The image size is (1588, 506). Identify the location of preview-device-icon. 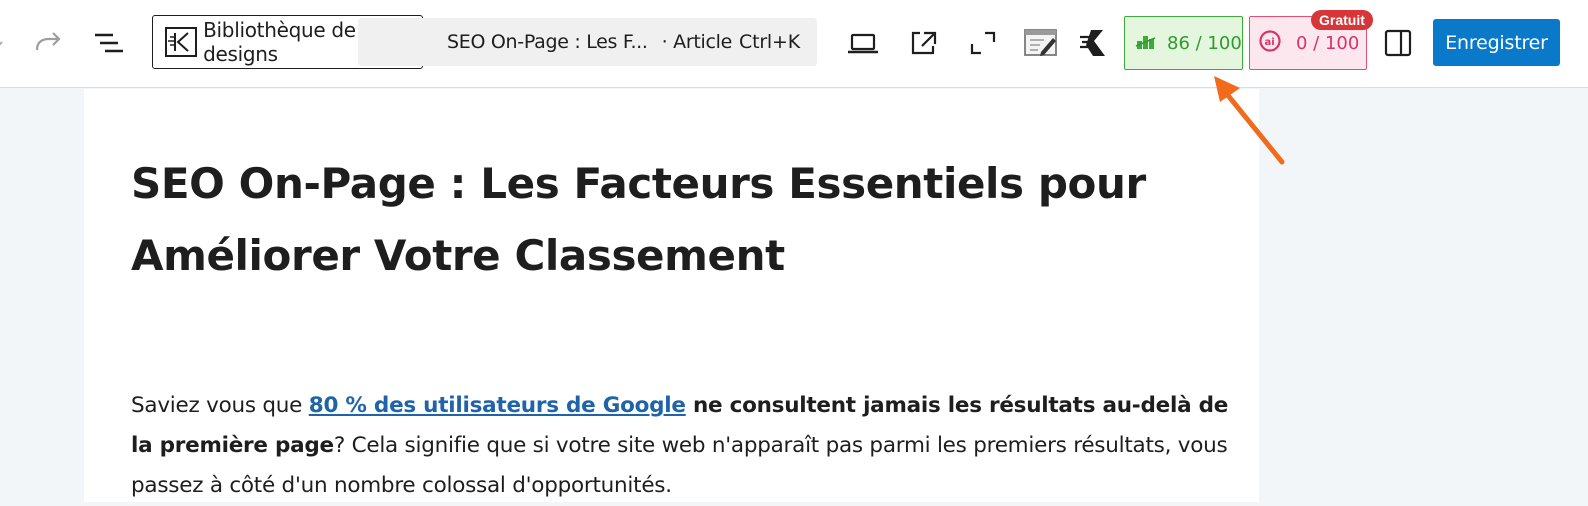
(863, 43).